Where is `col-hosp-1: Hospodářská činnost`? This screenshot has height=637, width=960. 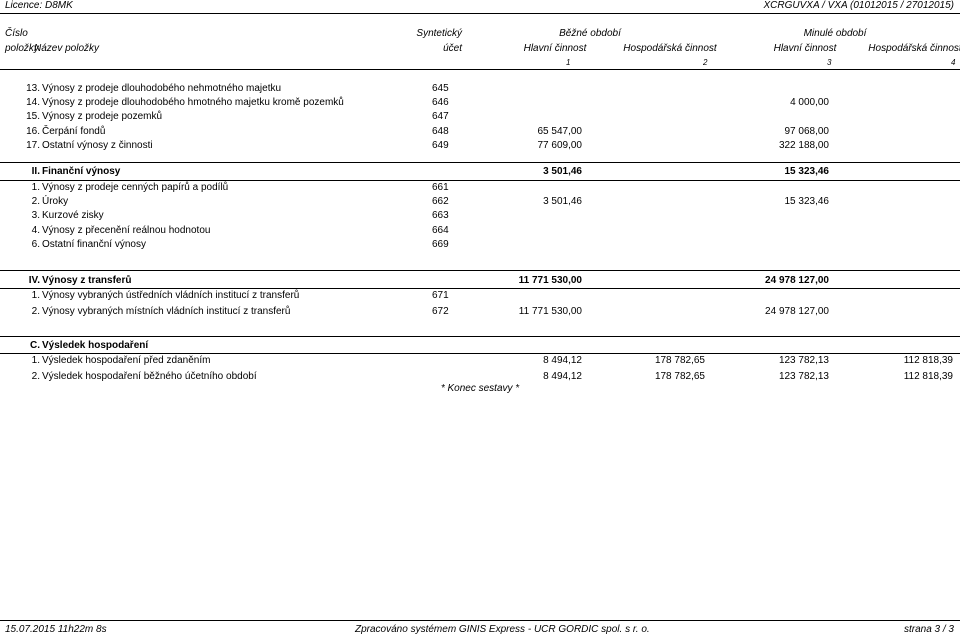 col-hosp-1: Hospodářská činnost is located at coordinates (670, 48).